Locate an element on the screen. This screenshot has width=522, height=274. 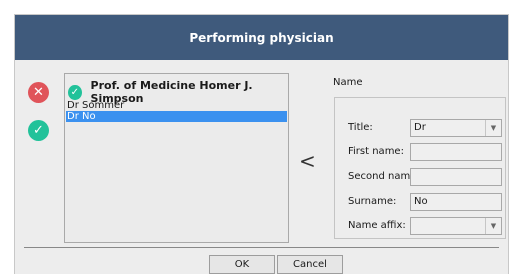
list-item-selected: Dr No is located at coordinates (176, 116).